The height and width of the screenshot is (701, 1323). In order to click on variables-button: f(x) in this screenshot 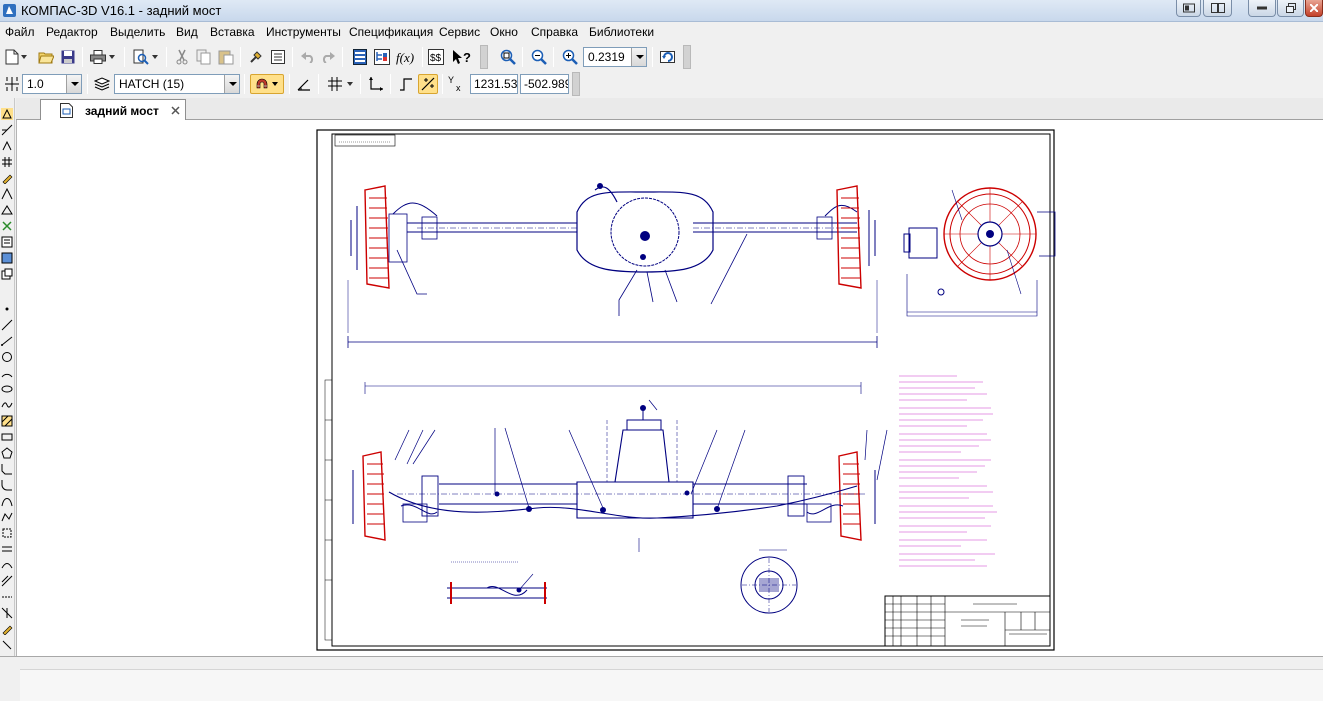, I will do `click(406, 57)`.